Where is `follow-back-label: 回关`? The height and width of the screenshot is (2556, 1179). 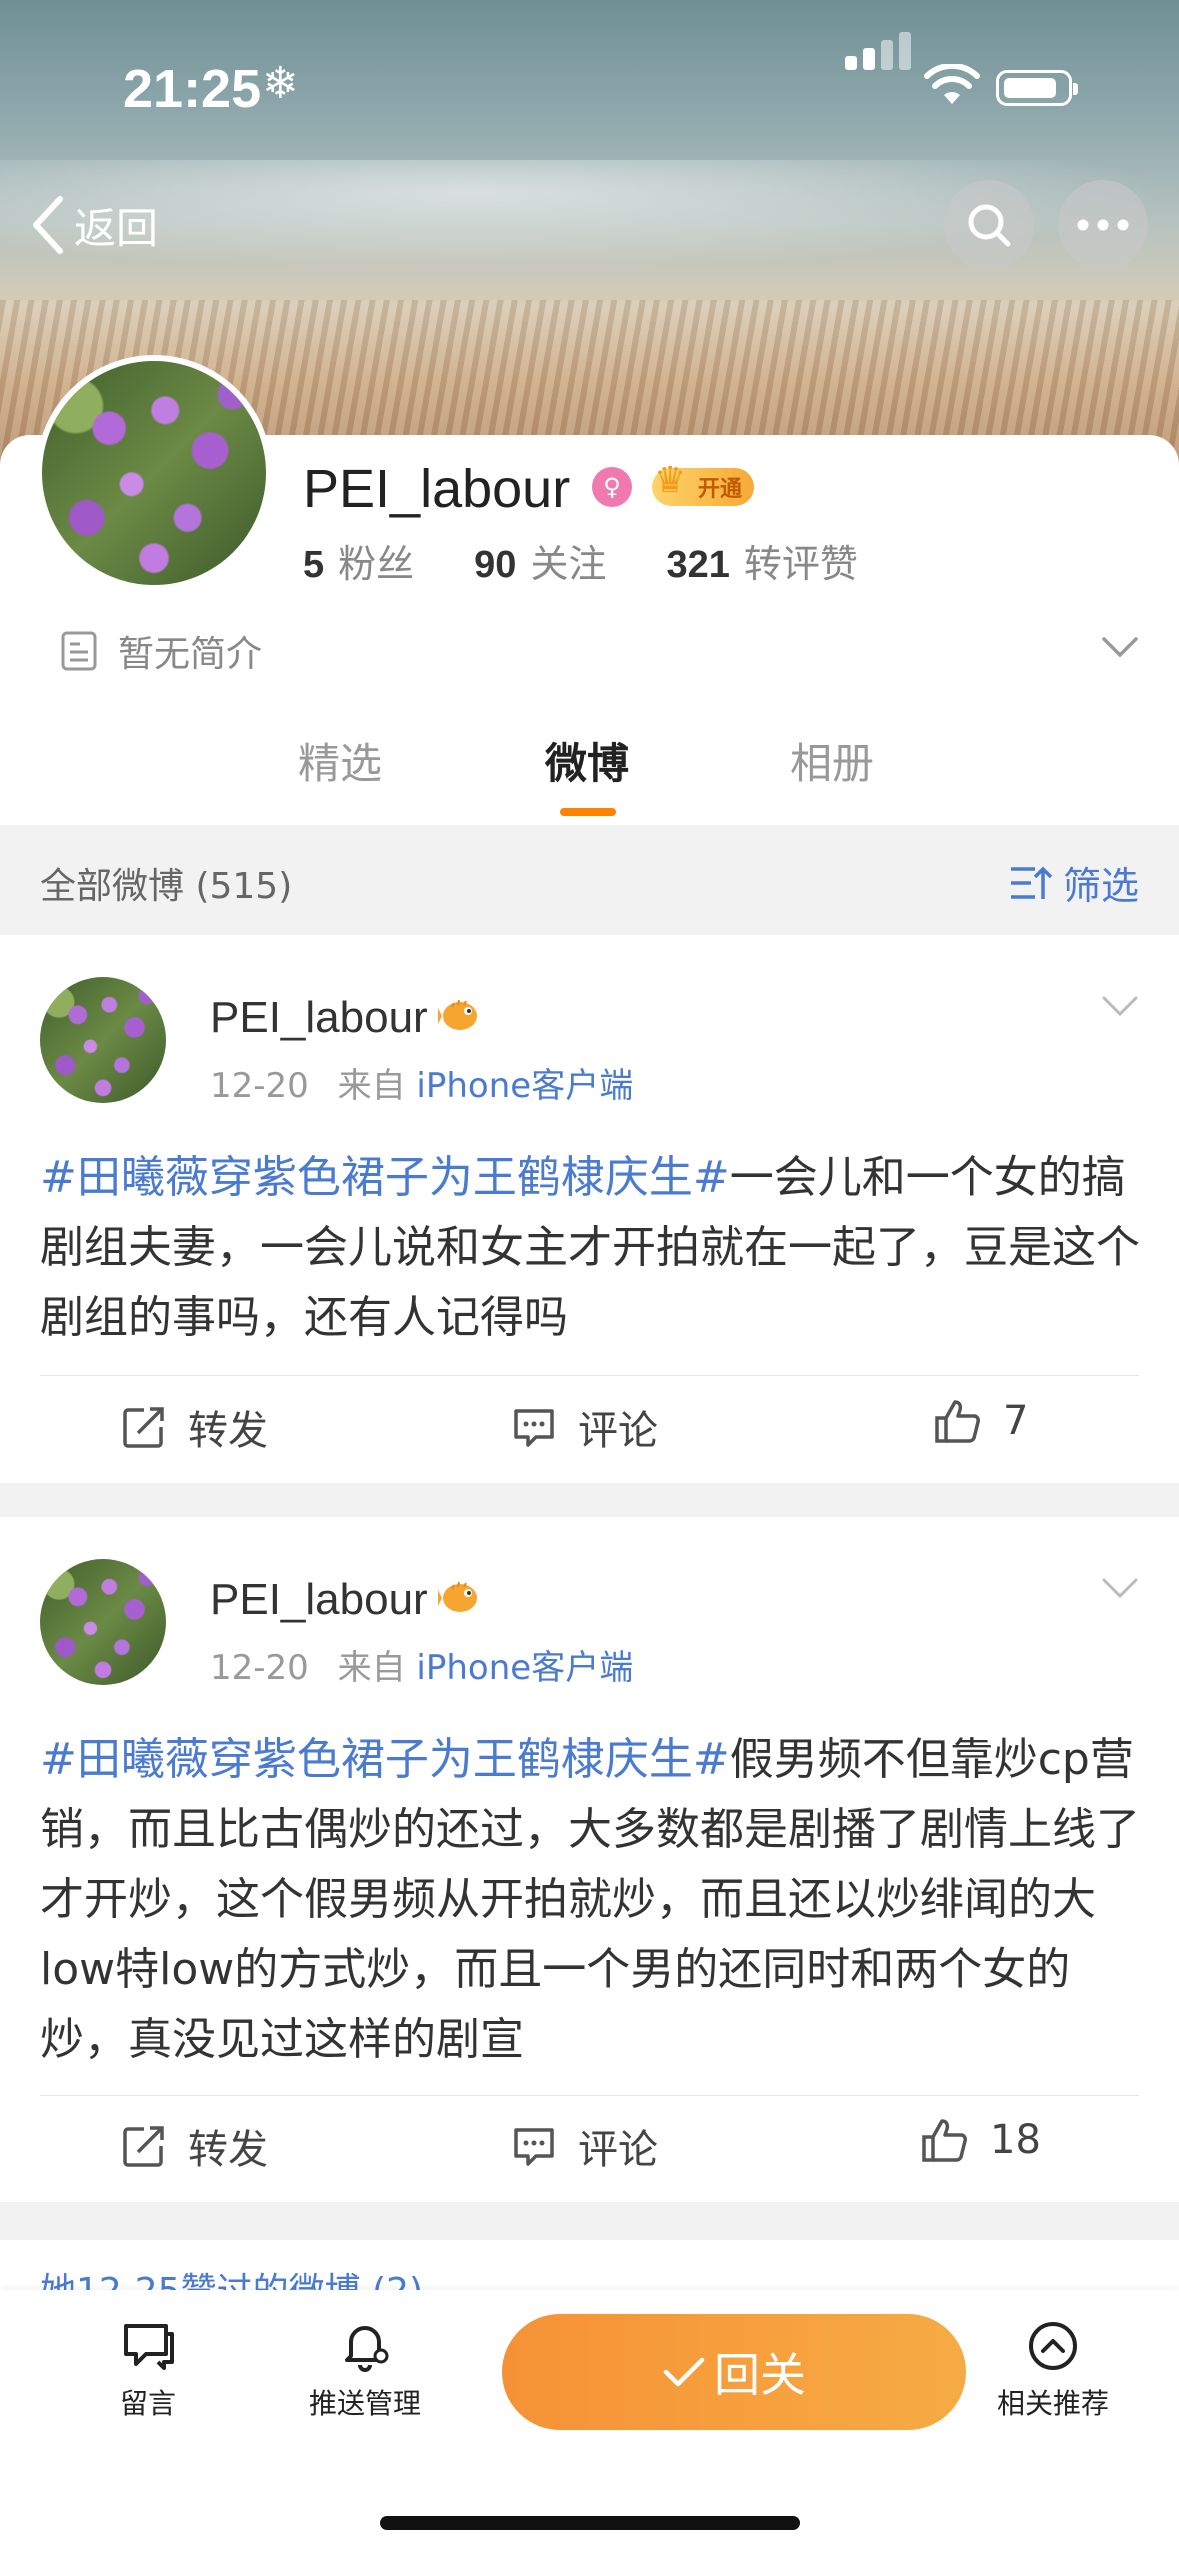
follow-back-label: 回关 is located at coordinates (760, 2375).